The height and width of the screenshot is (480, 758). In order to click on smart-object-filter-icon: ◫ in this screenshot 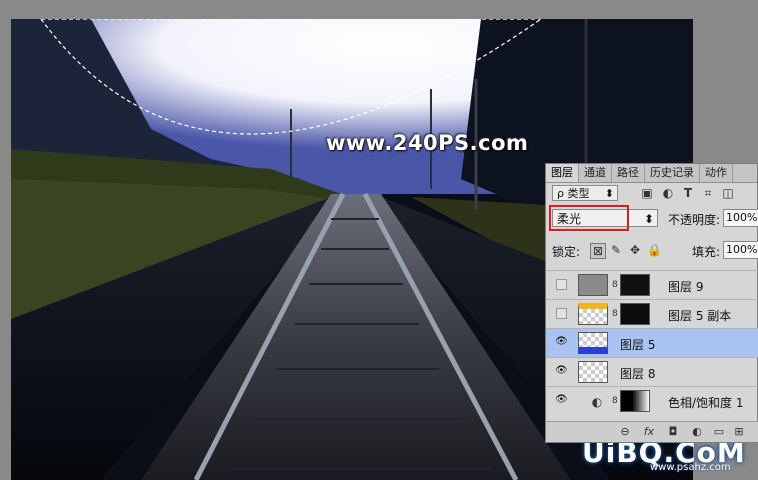, I will do `click(728, 193)`.